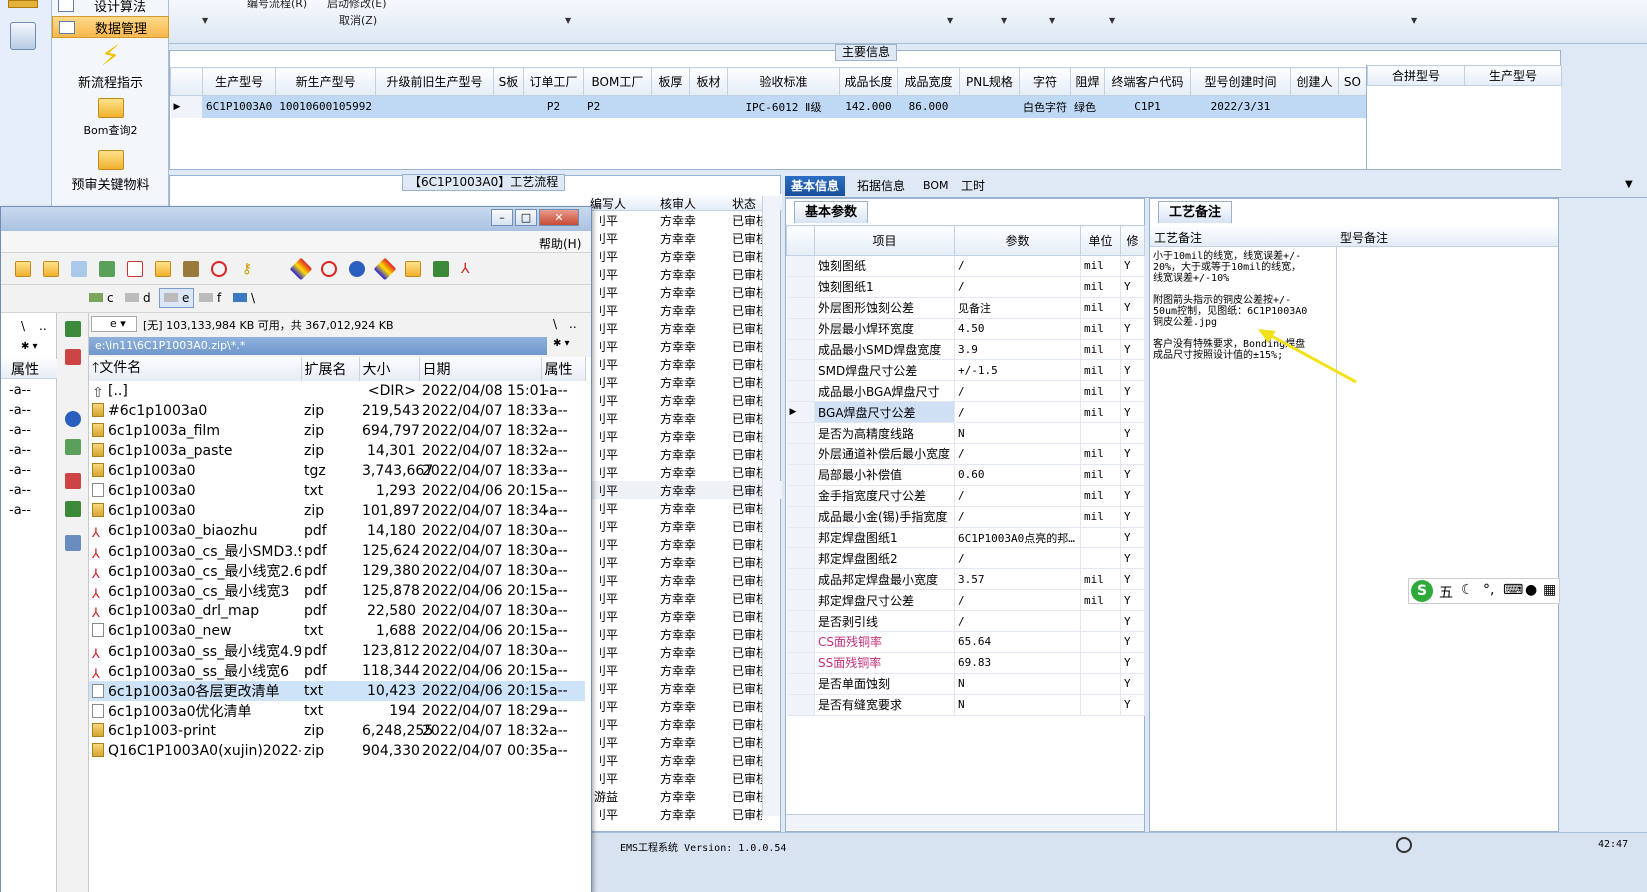 This screenshot has height=892, width=1647. Describe the element at coordinates (210, 298) in the screenshot. I see `drive-f-button: f` at that location.